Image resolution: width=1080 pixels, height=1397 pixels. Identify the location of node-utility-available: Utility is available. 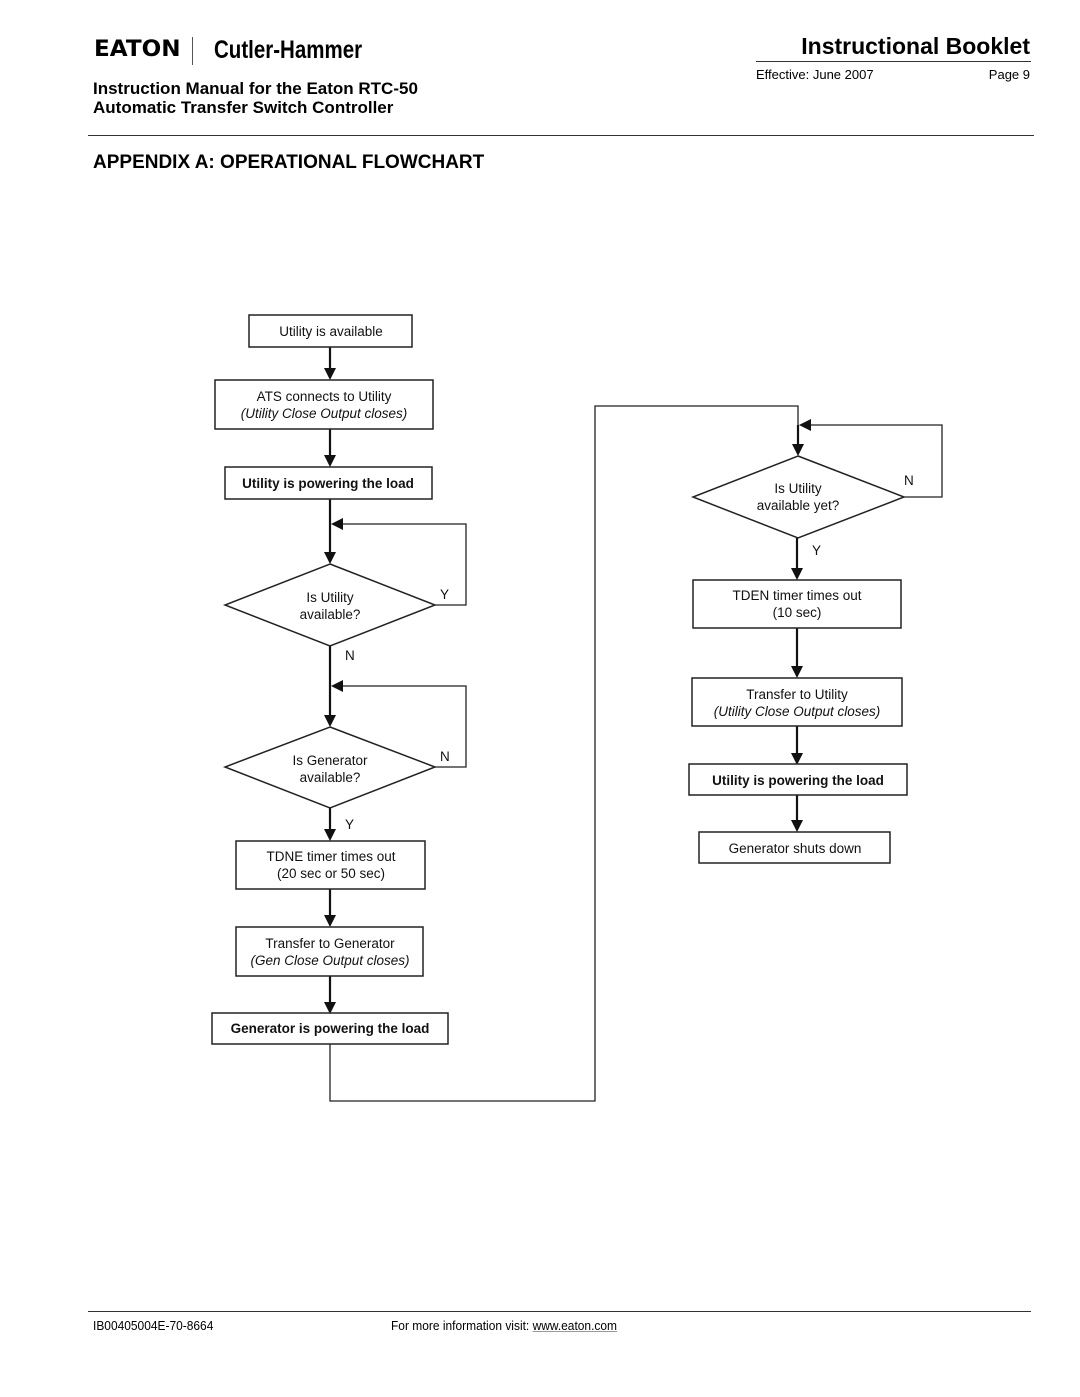
(330, 331).